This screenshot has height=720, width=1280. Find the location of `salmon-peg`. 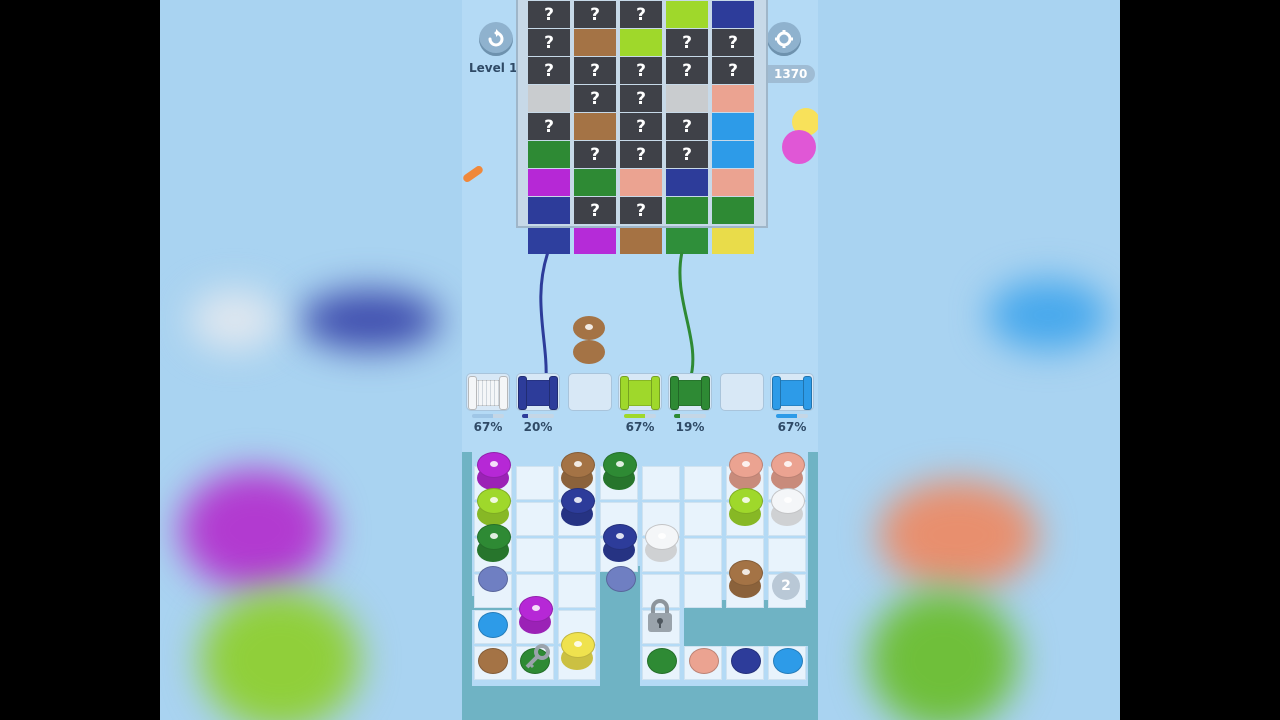

salmon-peg is located at coordinates (704, 661).